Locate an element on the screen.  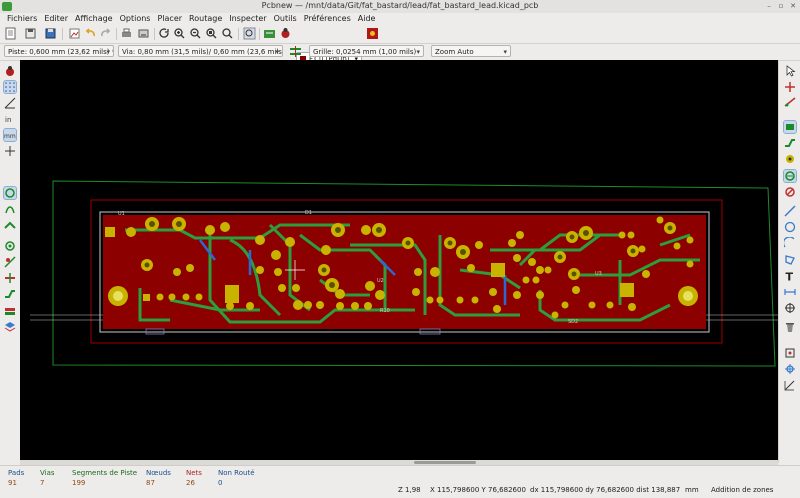
menu-placer: Placer is located at coordinates (169, 19).